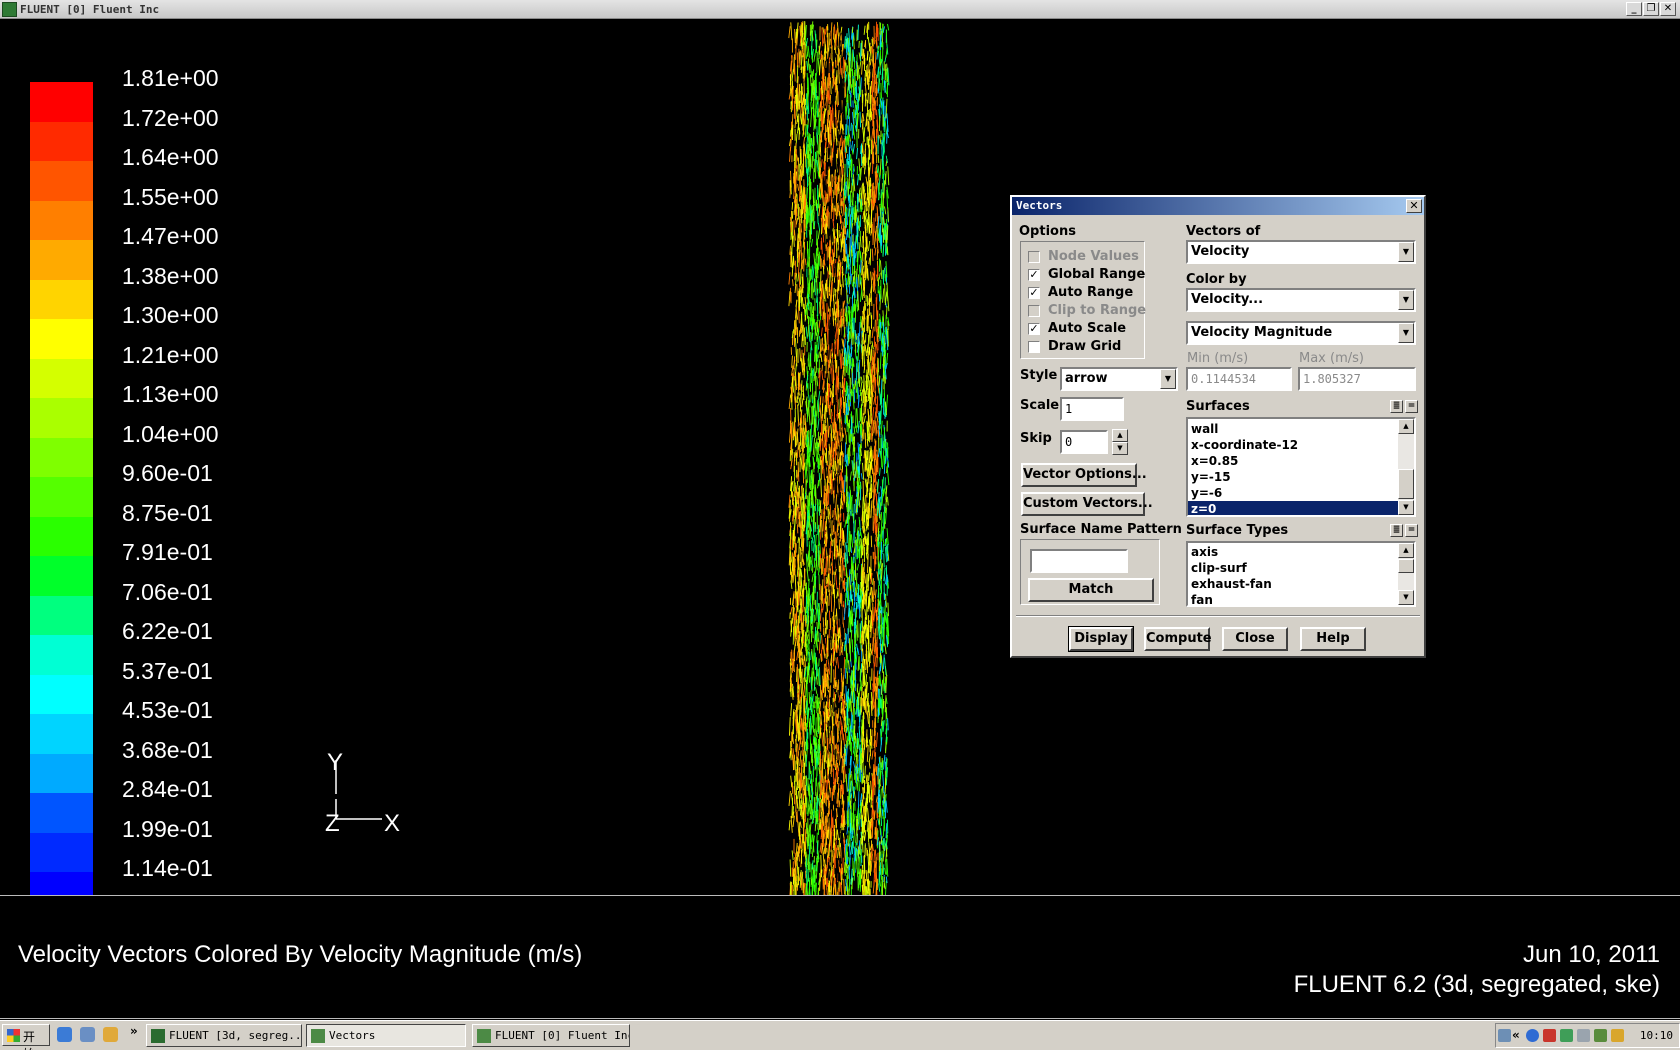  I want to click on select-all-surfaces-icon: ≣, so click(1396, 406).